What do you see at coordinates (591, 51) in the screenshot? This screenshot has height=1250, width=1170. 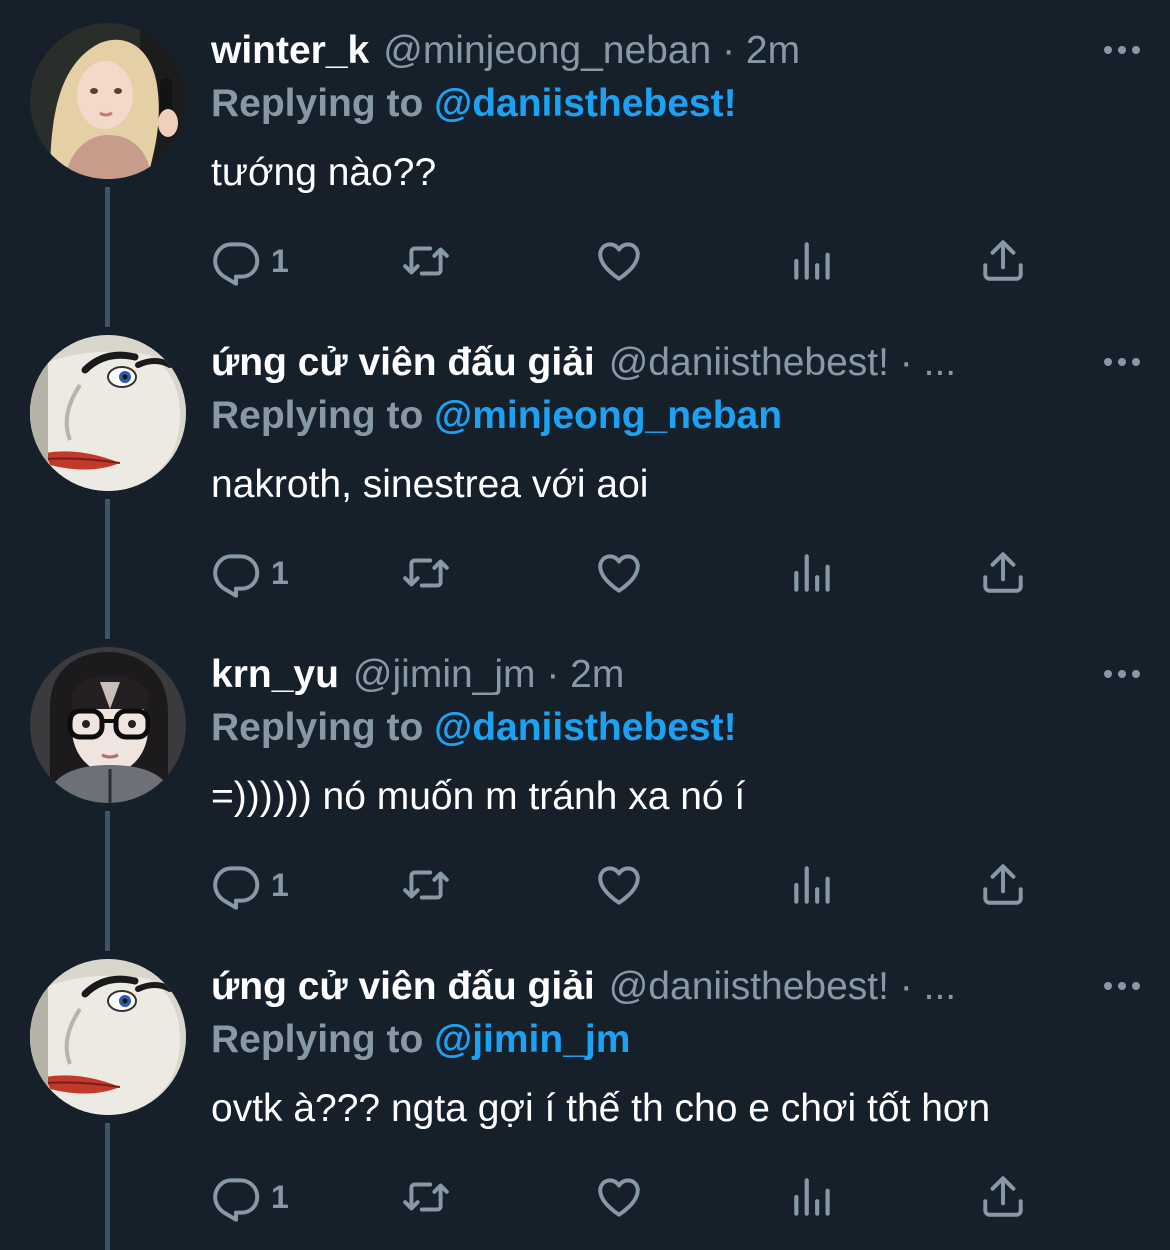 I see `handle-and-time: @minjeong_neban · 2m` at bounding box center [591, 51].